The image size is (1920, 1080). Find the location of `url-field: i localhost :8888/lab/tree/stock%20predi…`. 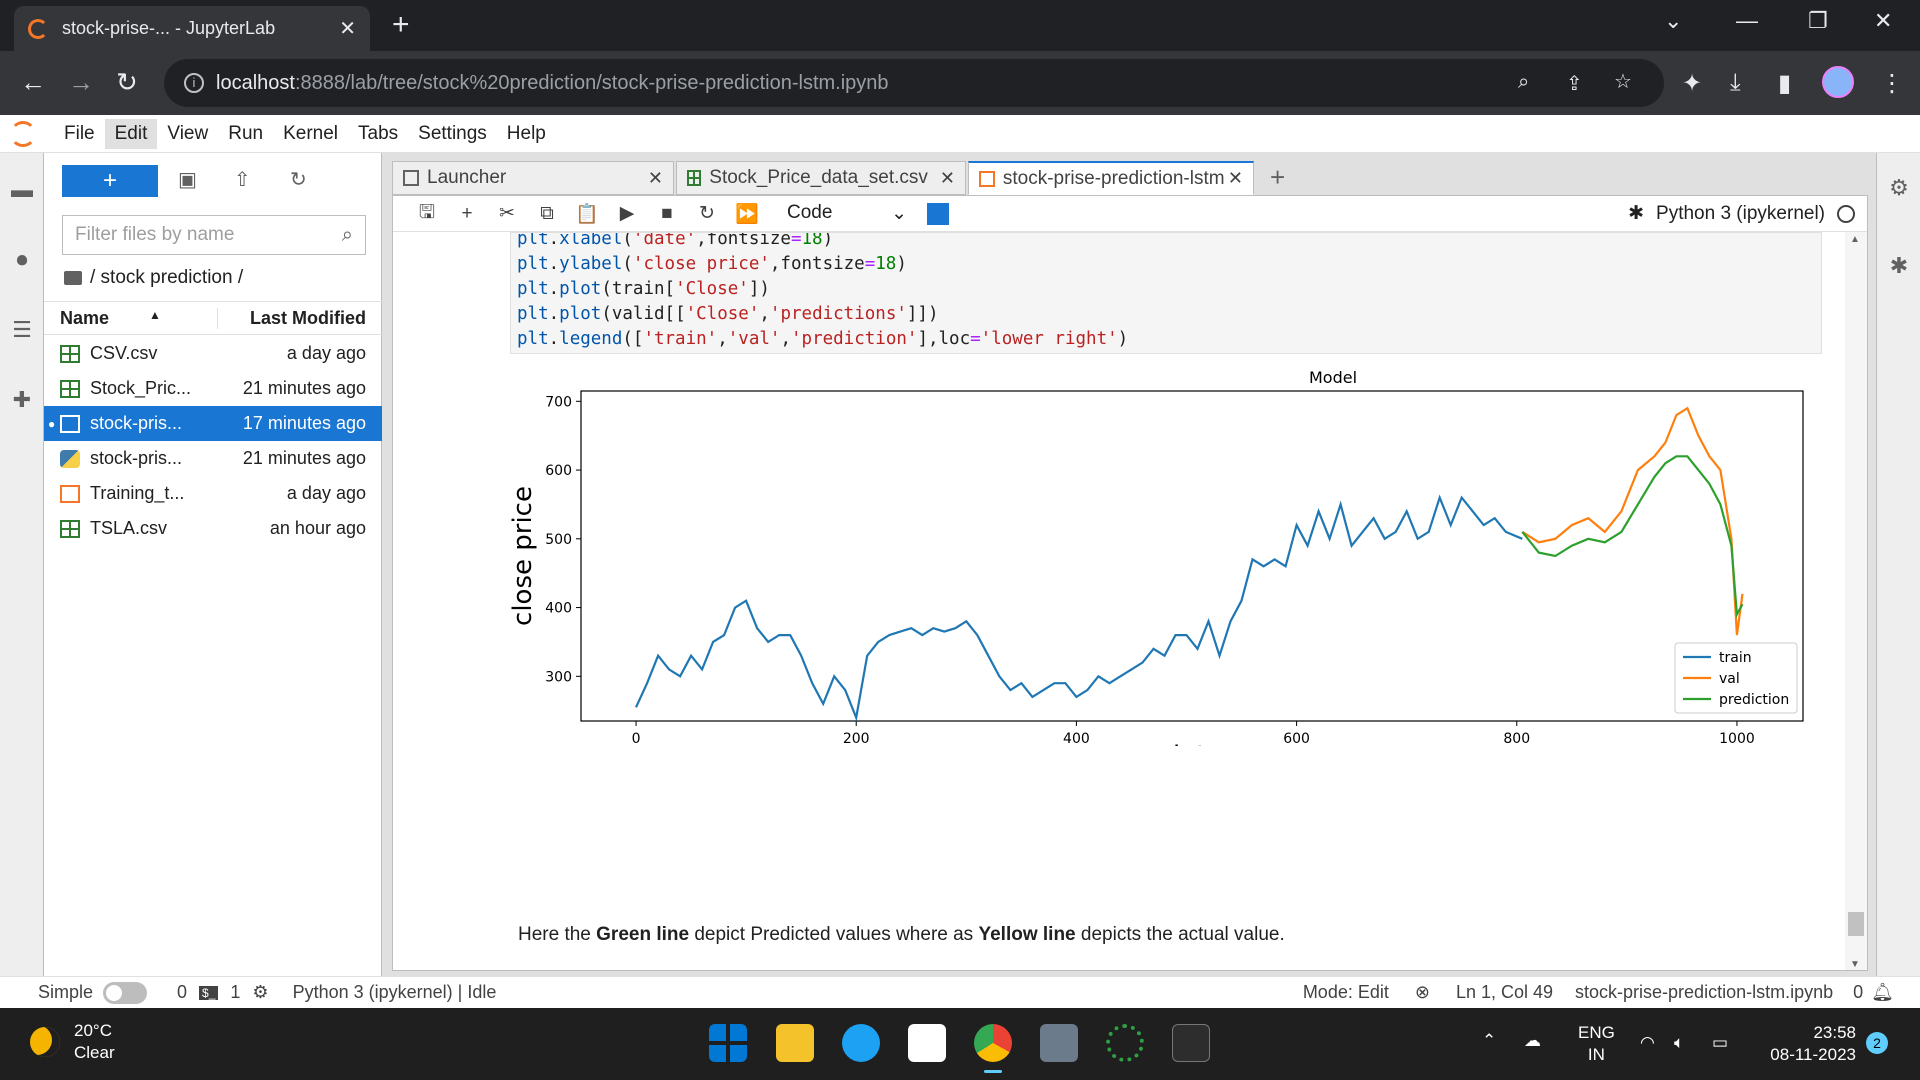

url-field: i localhost :8888/lab/tree/stock%20predi… is located at coordinates (914, 83).